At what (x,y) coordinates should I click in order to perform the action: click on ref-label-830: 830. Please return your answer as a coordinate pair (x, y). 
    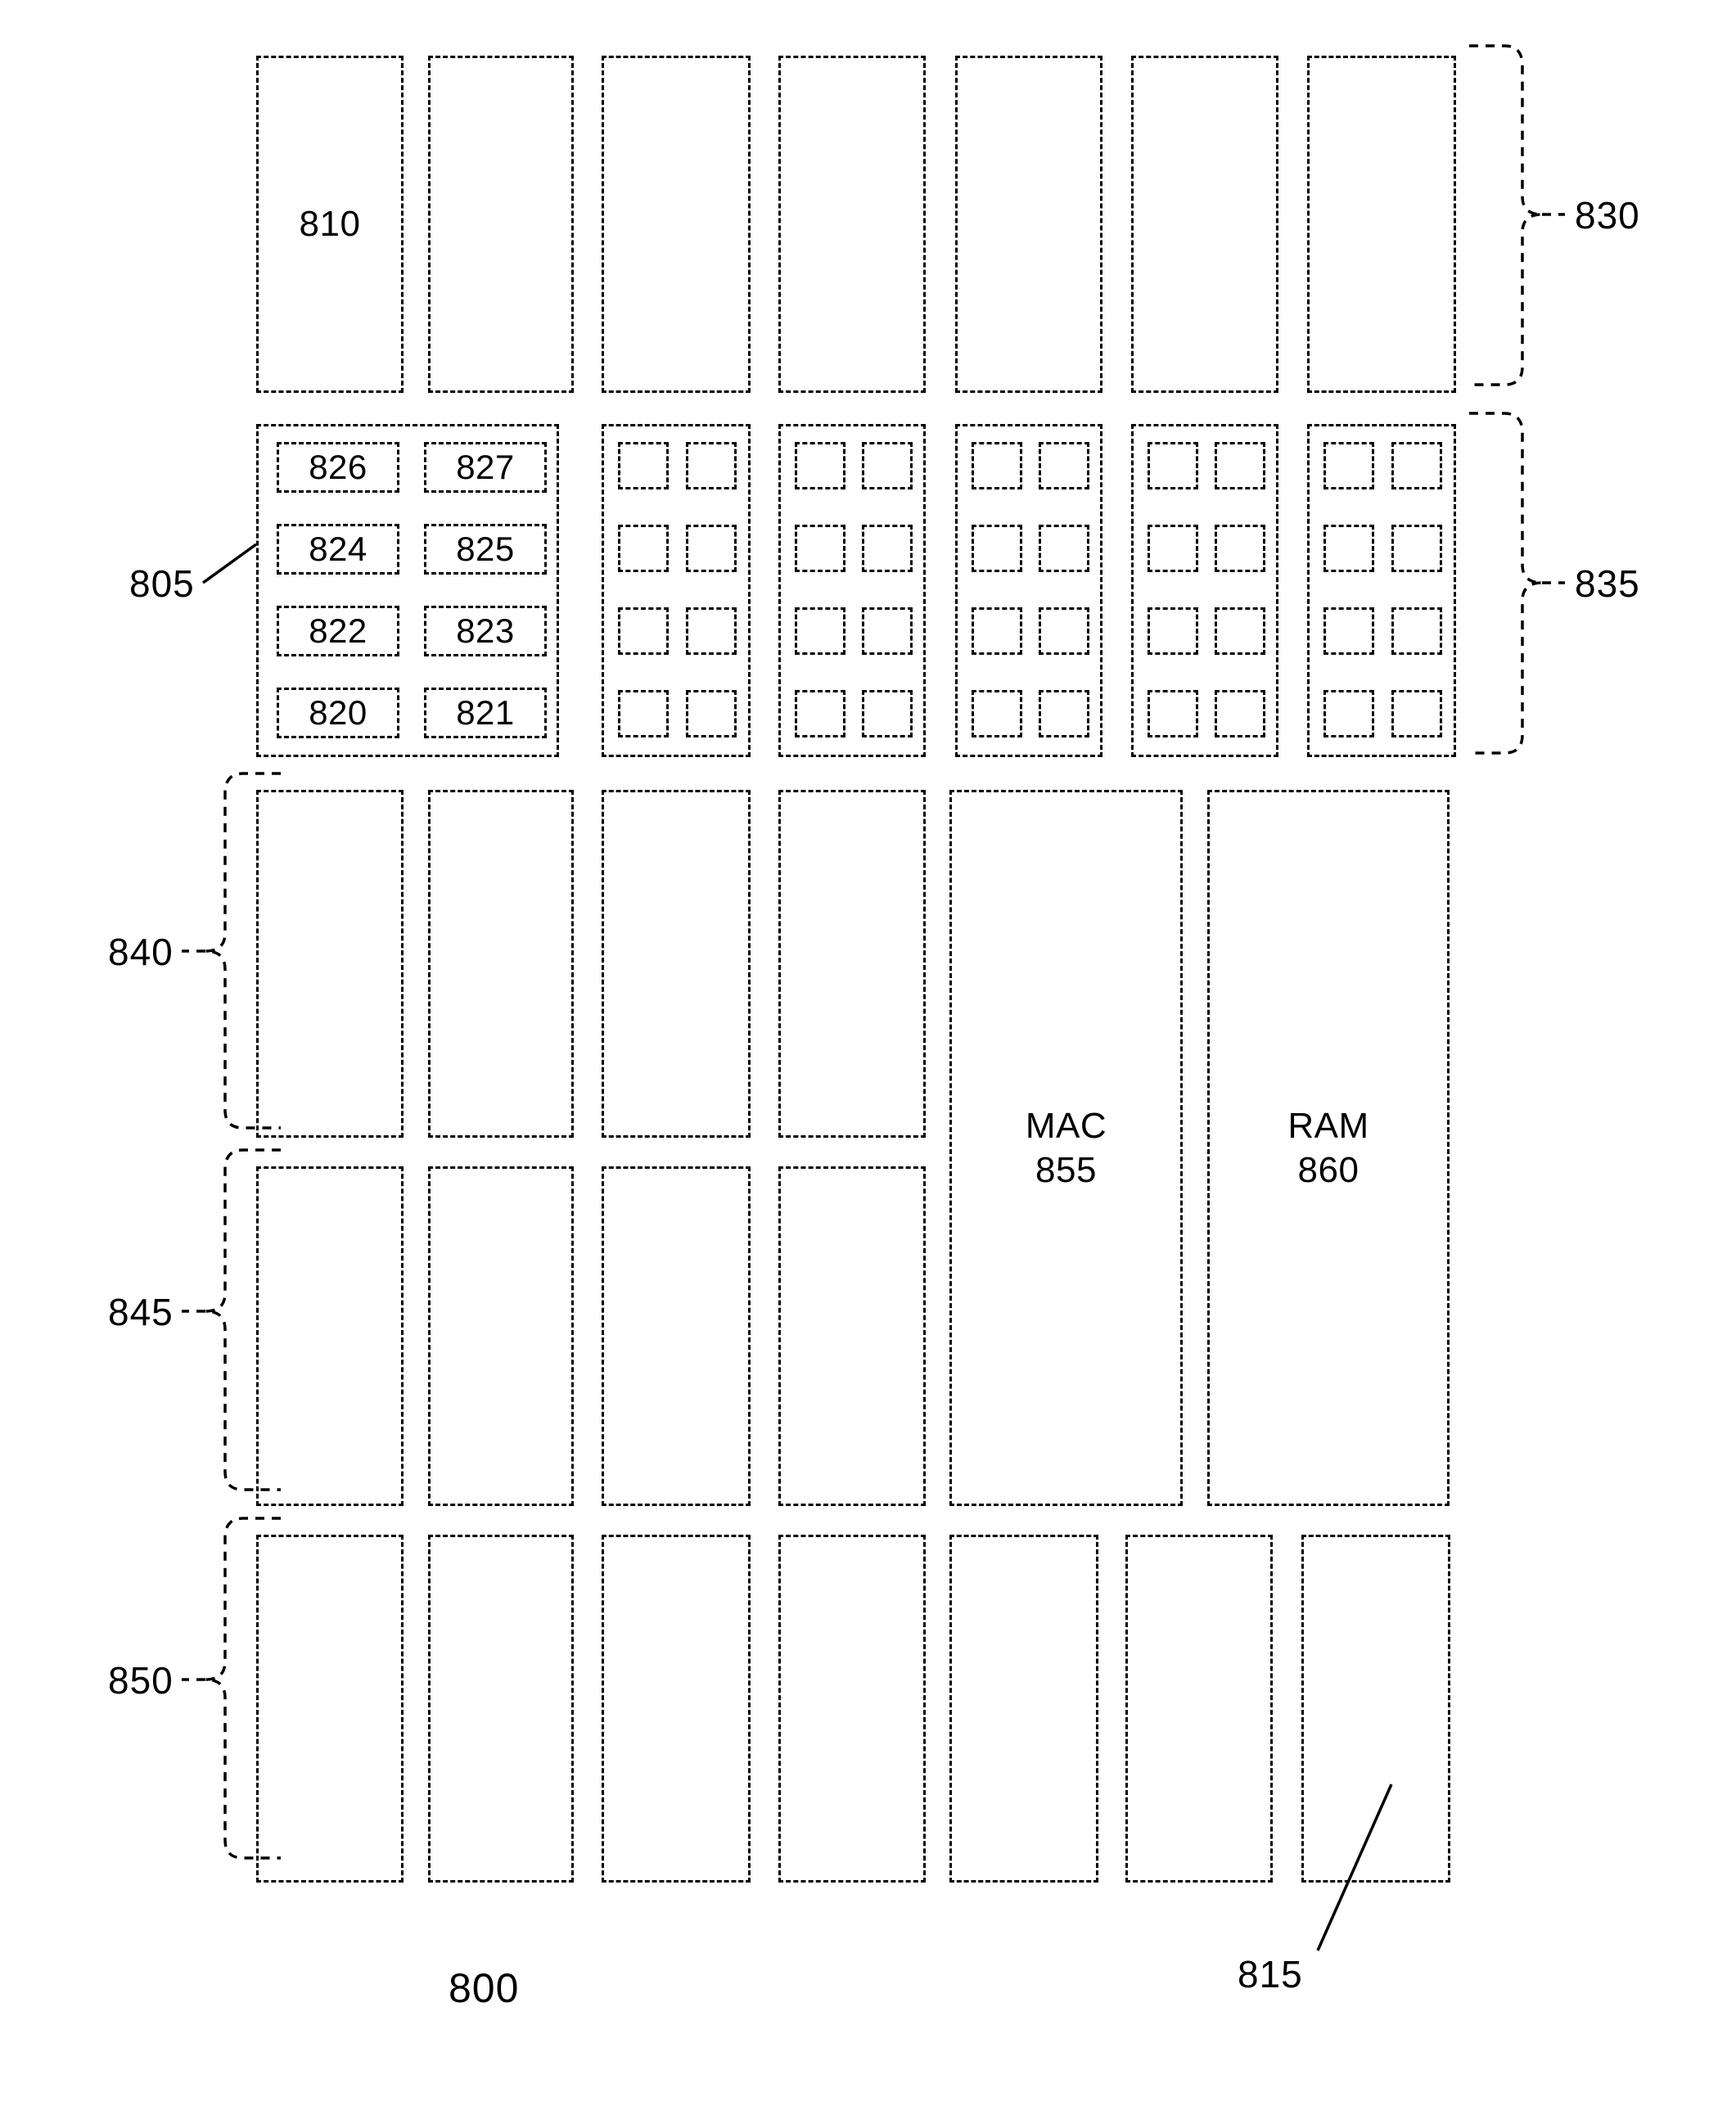
    Looking at the image, I should click on (1607, 215).